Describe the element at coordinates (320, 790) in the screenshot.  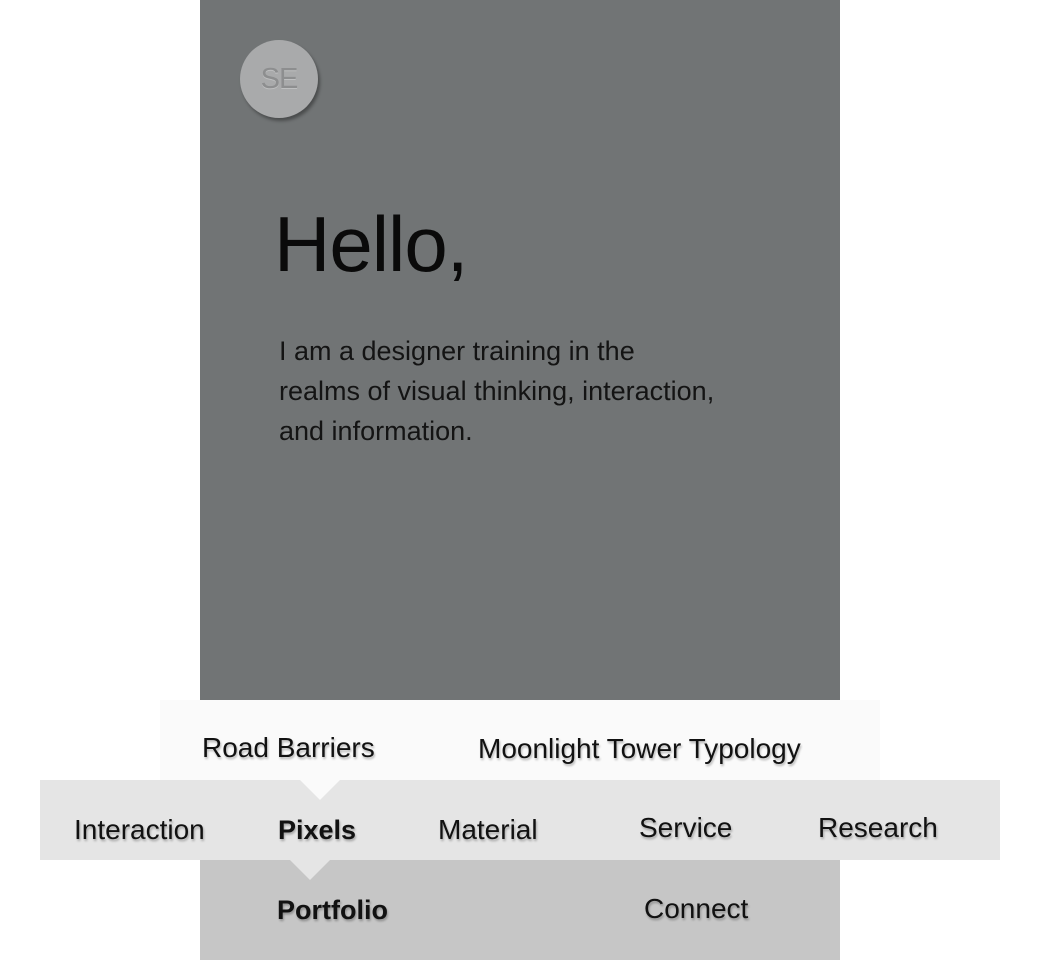
I see `active-category-pointer` at that location.